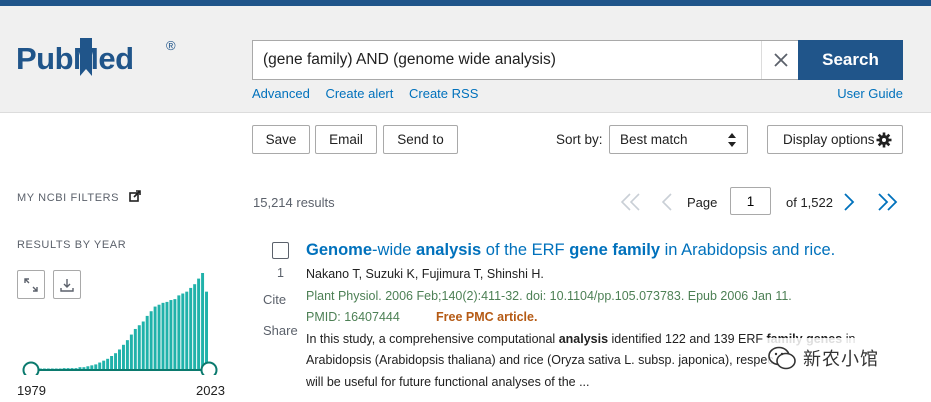 The height and width of the screenshot is (402, 931). What do you see at coordinates (72, 245) in the screenshot?
I see `results-by-year-heading: RESULTS BY YEAR` at bounding box center [72, 245].